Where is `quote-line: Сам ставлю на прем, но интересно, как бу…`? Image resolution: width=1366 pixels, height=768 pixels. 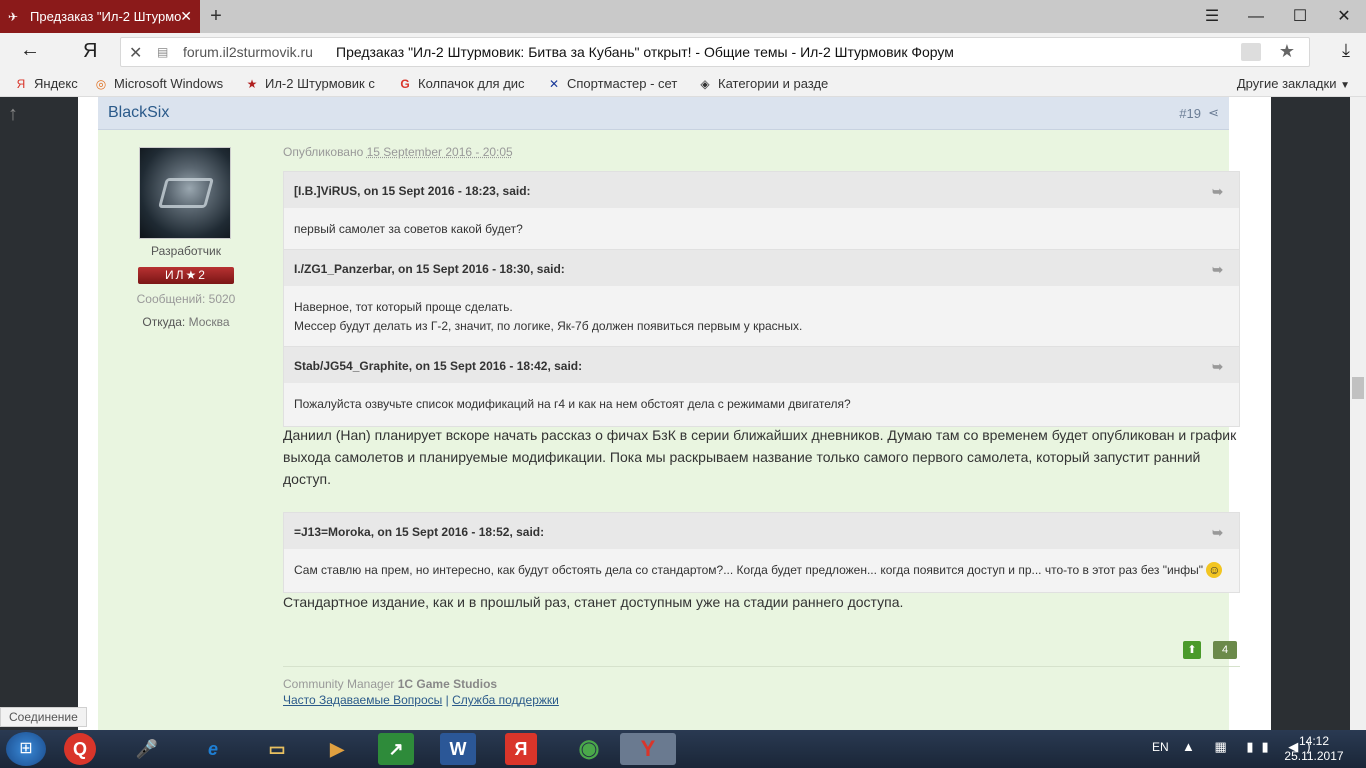
quote-line: Сам ставлю на прем, но интересно, как бу… is located at coordinates (750, 570).